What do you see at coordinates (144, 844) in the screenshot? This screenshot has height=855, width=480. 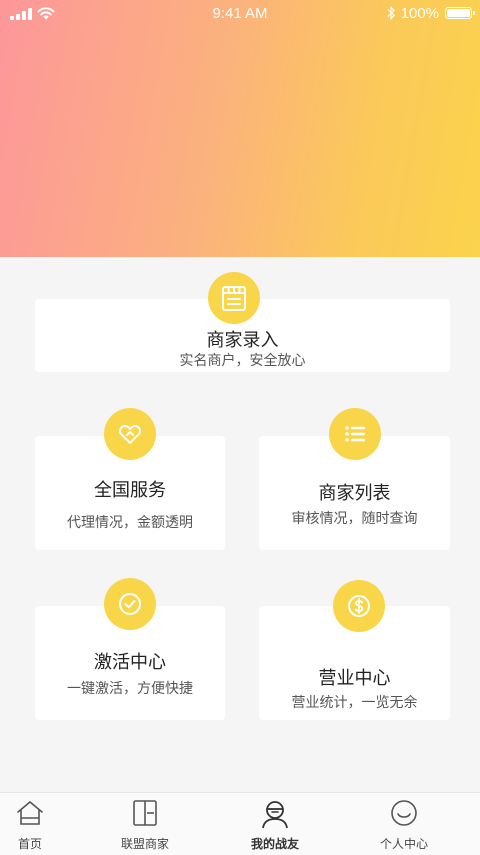 I see `tab-alliance-merchants-label: 联盟商家` at bounding box center [144, 844].